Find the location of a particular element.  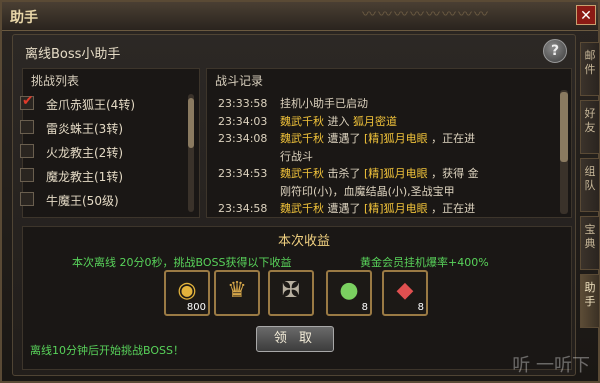

tab-friends: 好友 is located at coordinates (590, 127).